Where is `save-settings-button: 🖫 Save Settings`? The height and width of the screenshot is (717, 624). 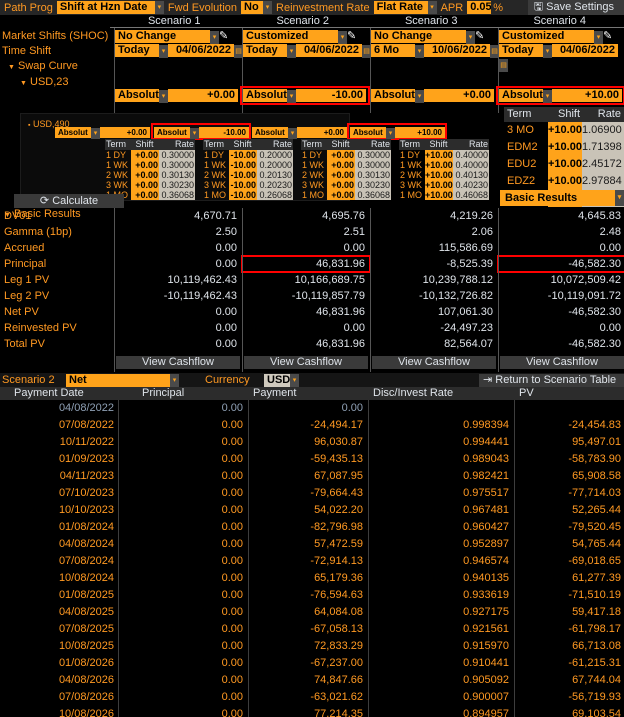 save-settings-button: 🖫 Save Settings is located at coordinates (575, 7).